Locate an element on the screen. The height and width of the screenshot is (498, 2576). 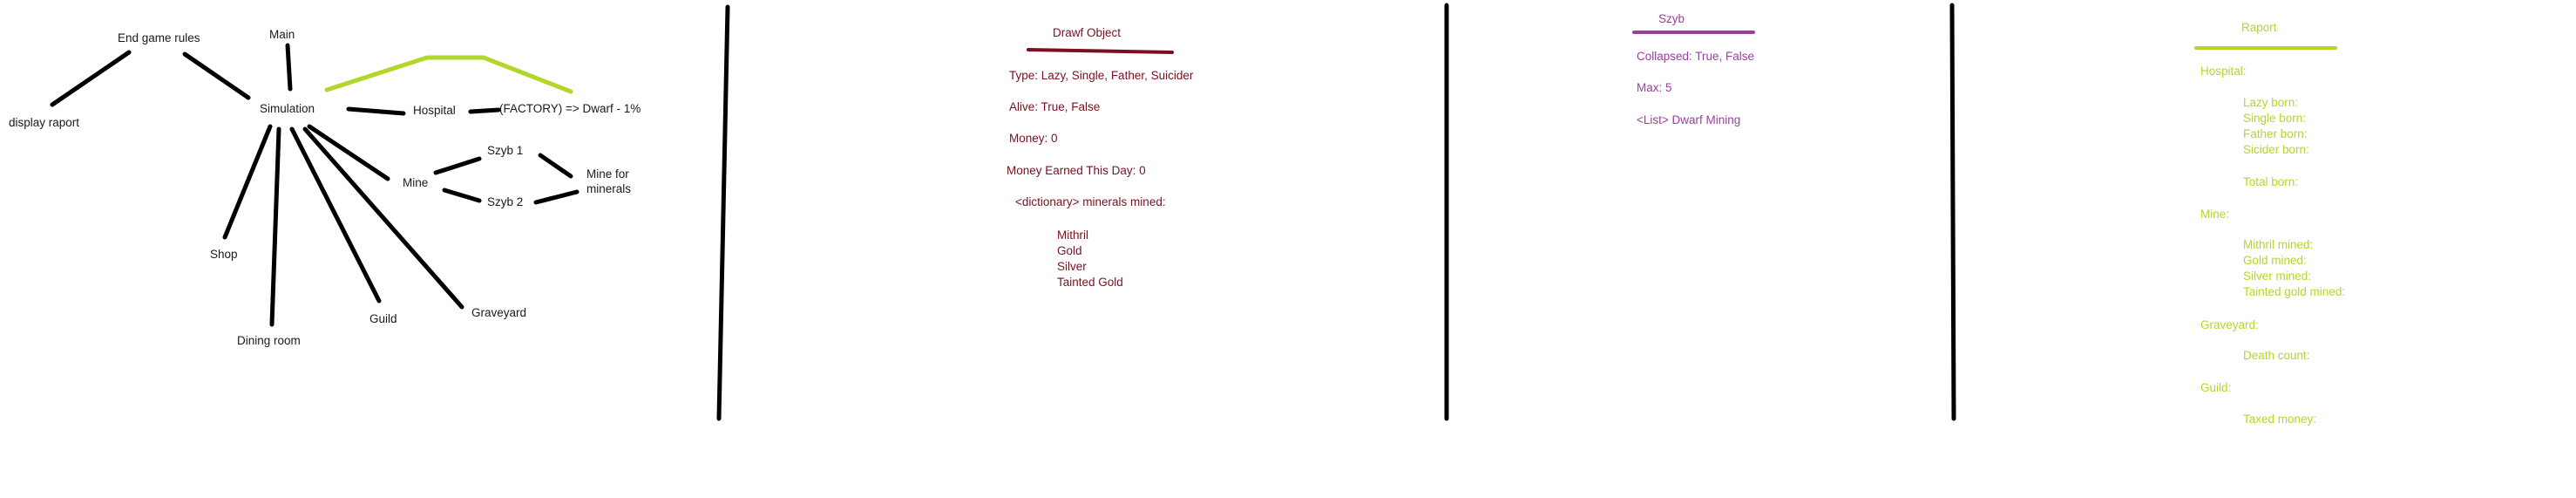
raport-mine-heading: Mine: is located at coordinates (2215, 214).